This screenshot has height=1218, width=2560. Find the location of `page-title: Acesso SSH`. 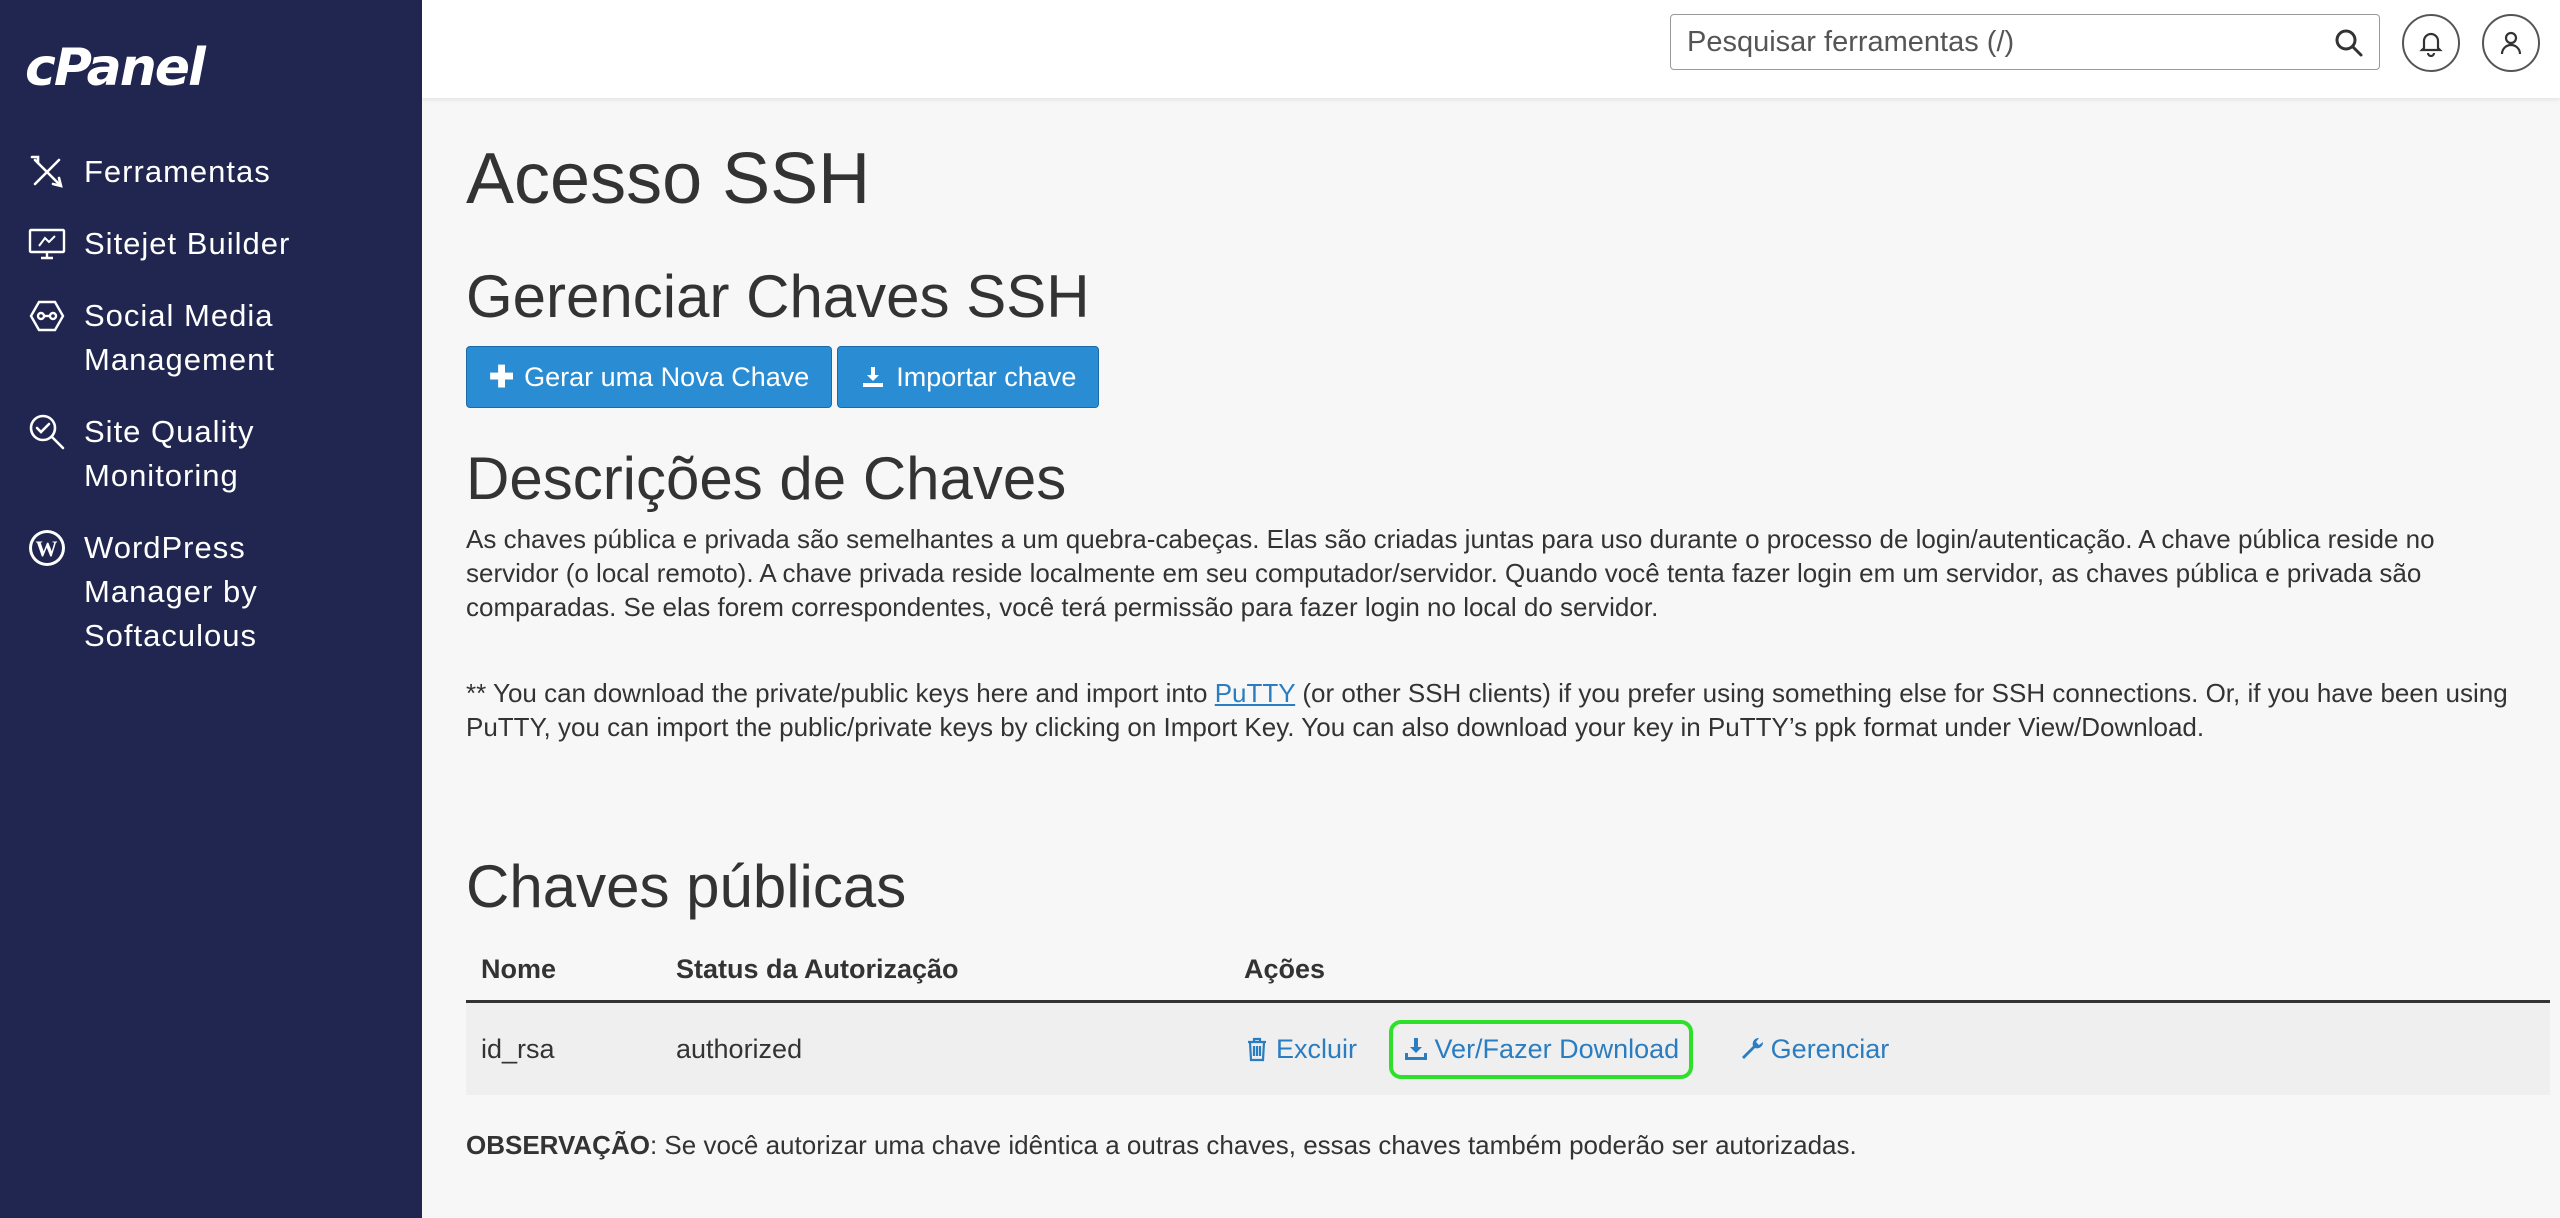

page-title: Acesso SSH is located at coordinates (668, 179).